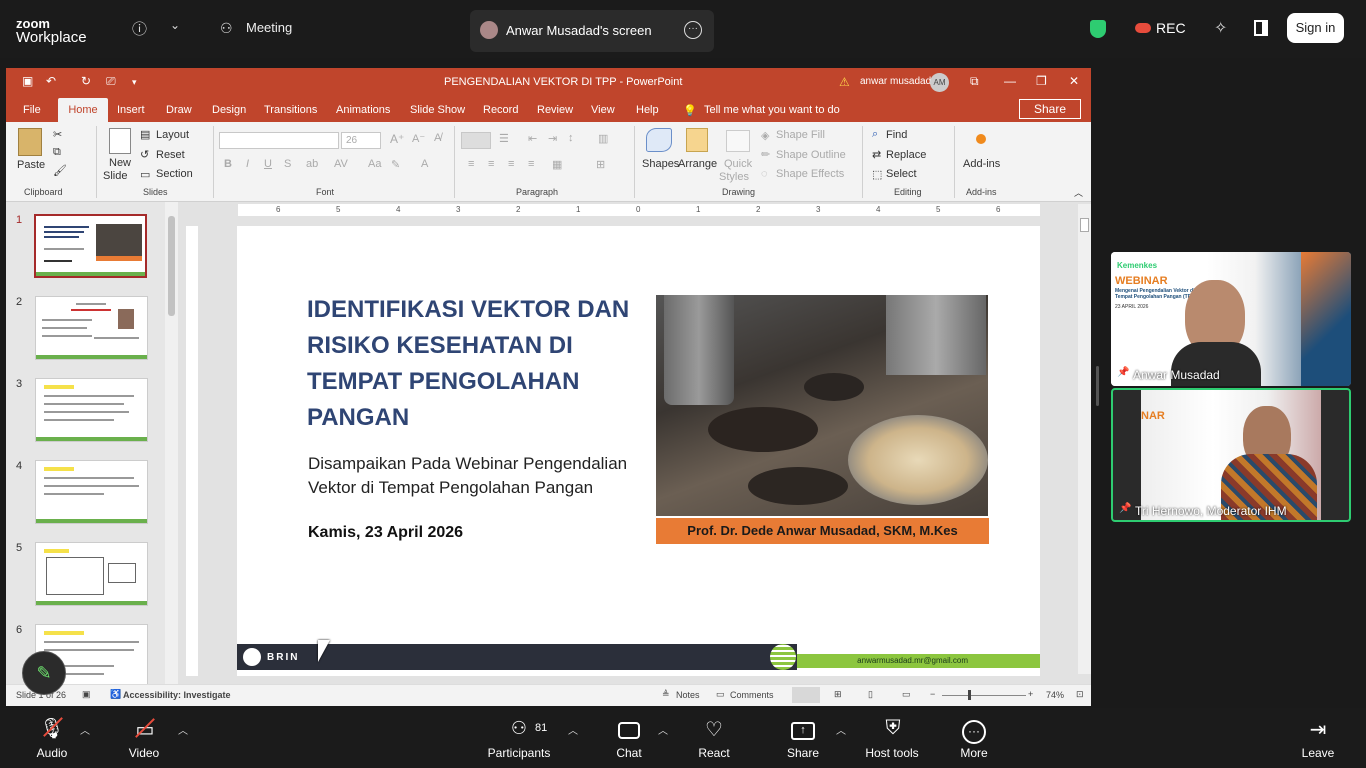 The height and width of the screenshot is (768, 1366). I want to click on more-button: More, so click(974, 753).